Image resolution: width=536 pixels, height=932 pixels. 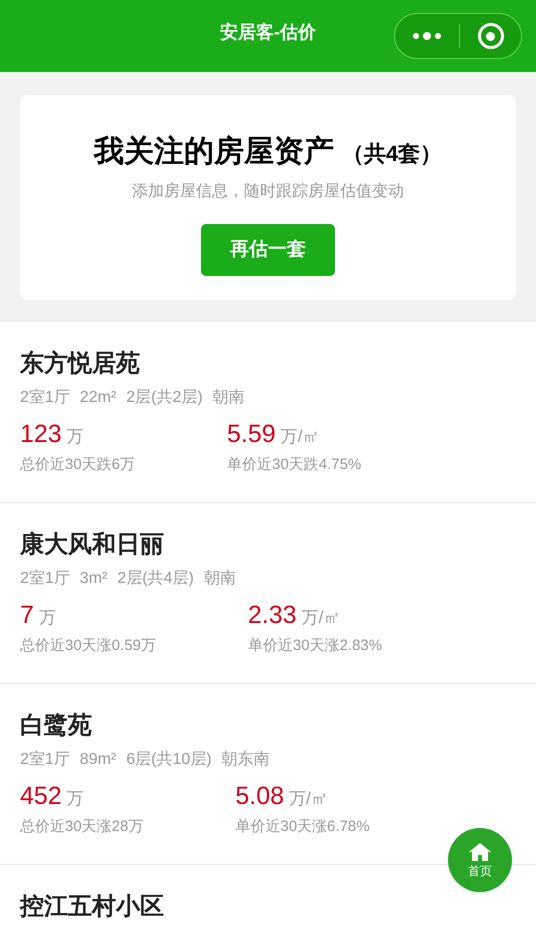 What do you see at coordinates (268, 32) in the screenshot?
I see `page-title: 安居客-估价` at bounding box center [268, 32].